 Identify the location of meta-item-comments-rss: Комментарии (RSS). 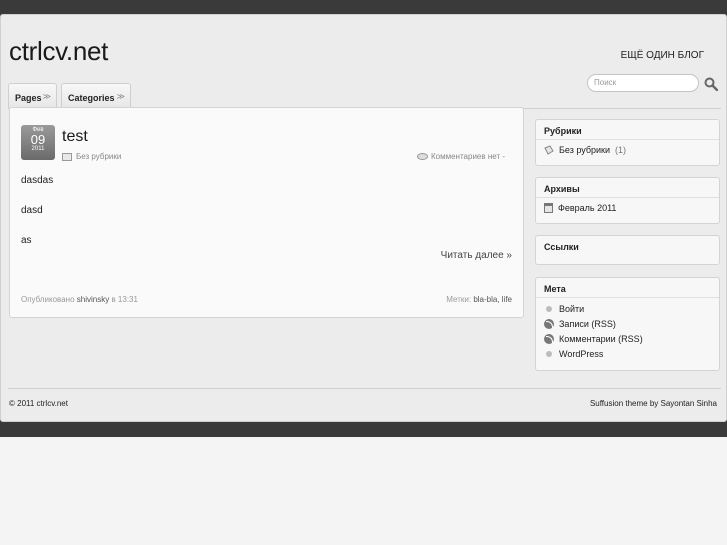
(627, 338).